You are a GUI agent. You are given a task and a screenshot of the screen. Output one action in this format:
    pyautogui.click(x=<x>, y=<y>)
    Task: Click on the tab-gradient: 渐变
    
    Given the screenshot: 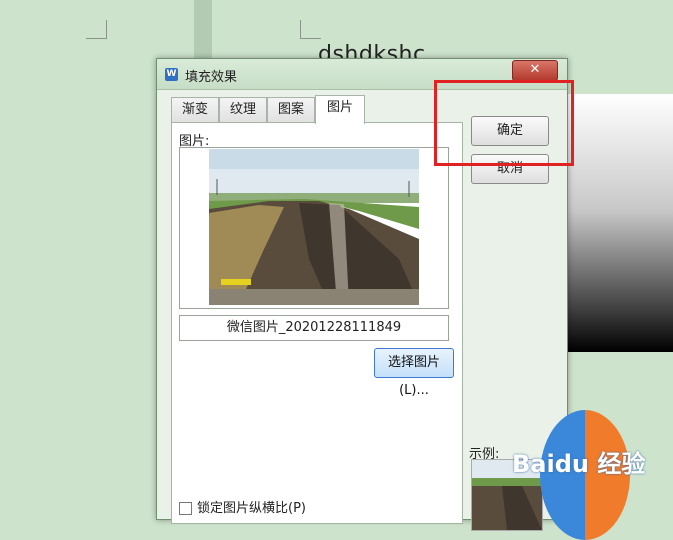 What is the action you would take?
    pyautogui.click(x=195, y=109)
    